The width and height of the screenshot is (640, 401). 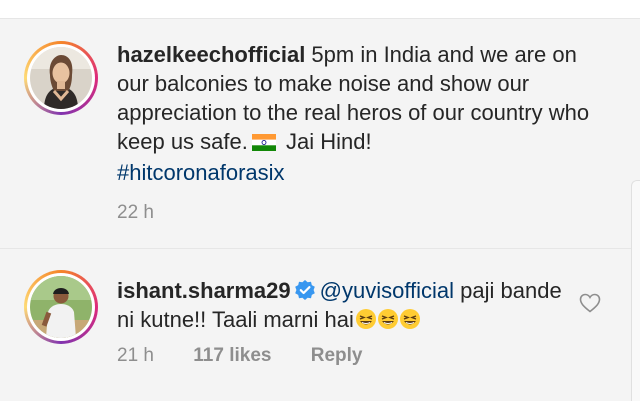 What do you see at coordinates (211, 54) in the screenshot?
I see `username: hazelkeechofficial` at bounding box center [211, 54].